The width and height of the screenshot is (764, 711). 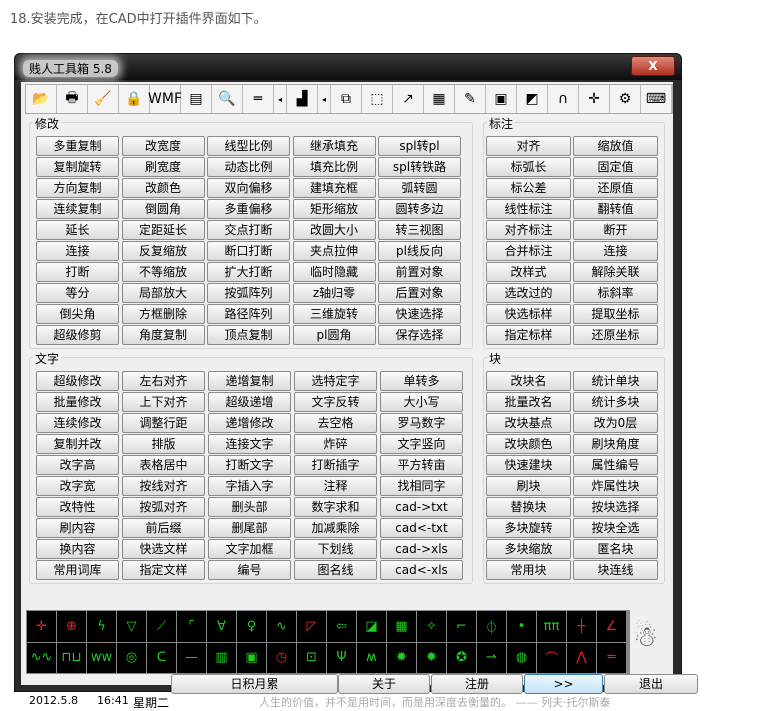 What do you see at coordinates (551, 626) in the screenshot?
I see `symbol-cell: ππ` at bounding box center [551, 626].